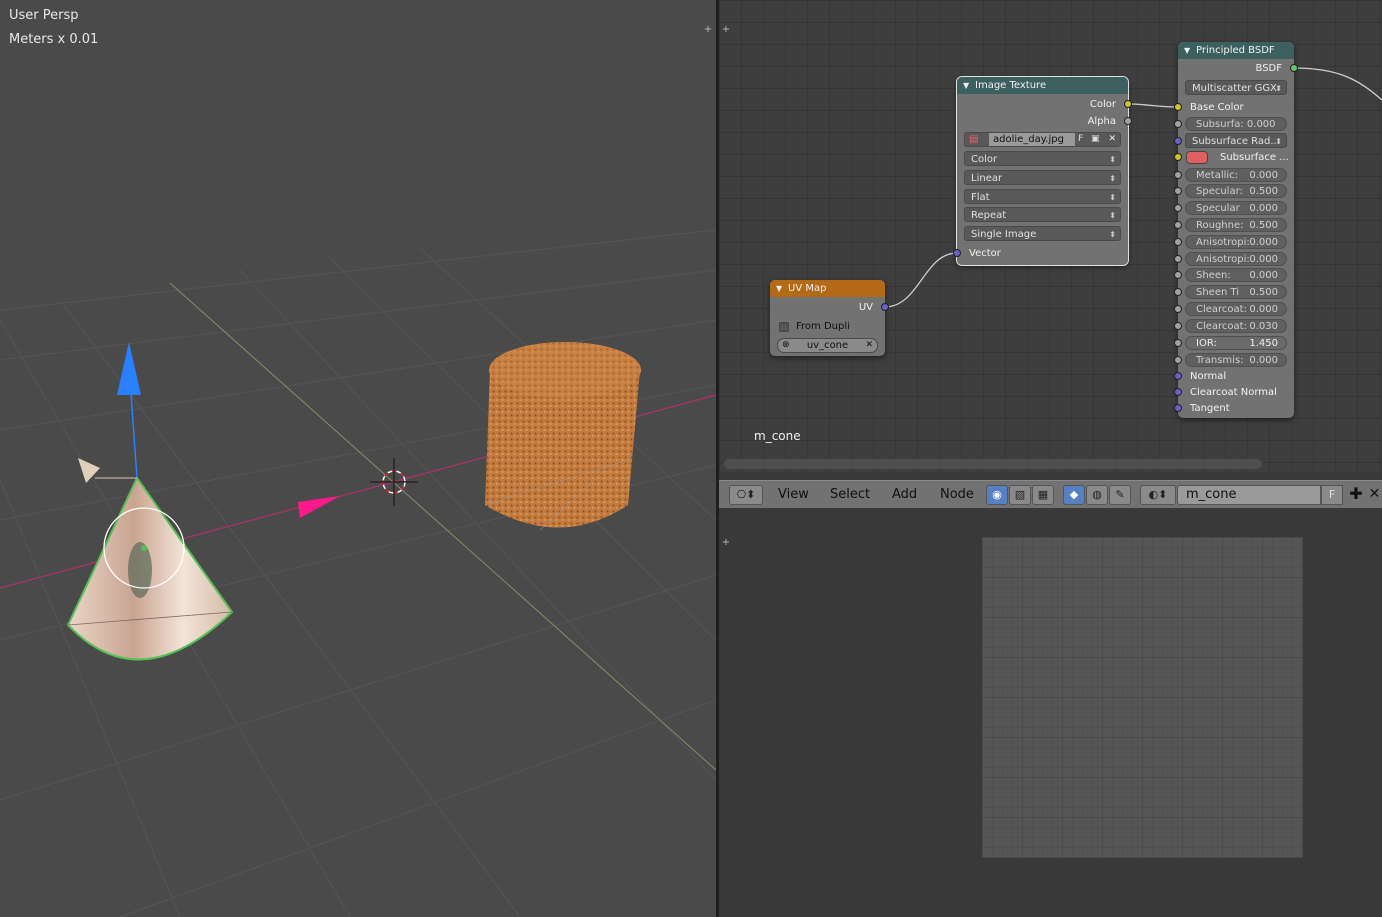 Image resolution: width=1382 pixels, height=917 pixels. What do you see at coordinates (1263, 208) in the screenshot?
I see `specular-tint-value: 0.000` at bounding box center [1263, 208].